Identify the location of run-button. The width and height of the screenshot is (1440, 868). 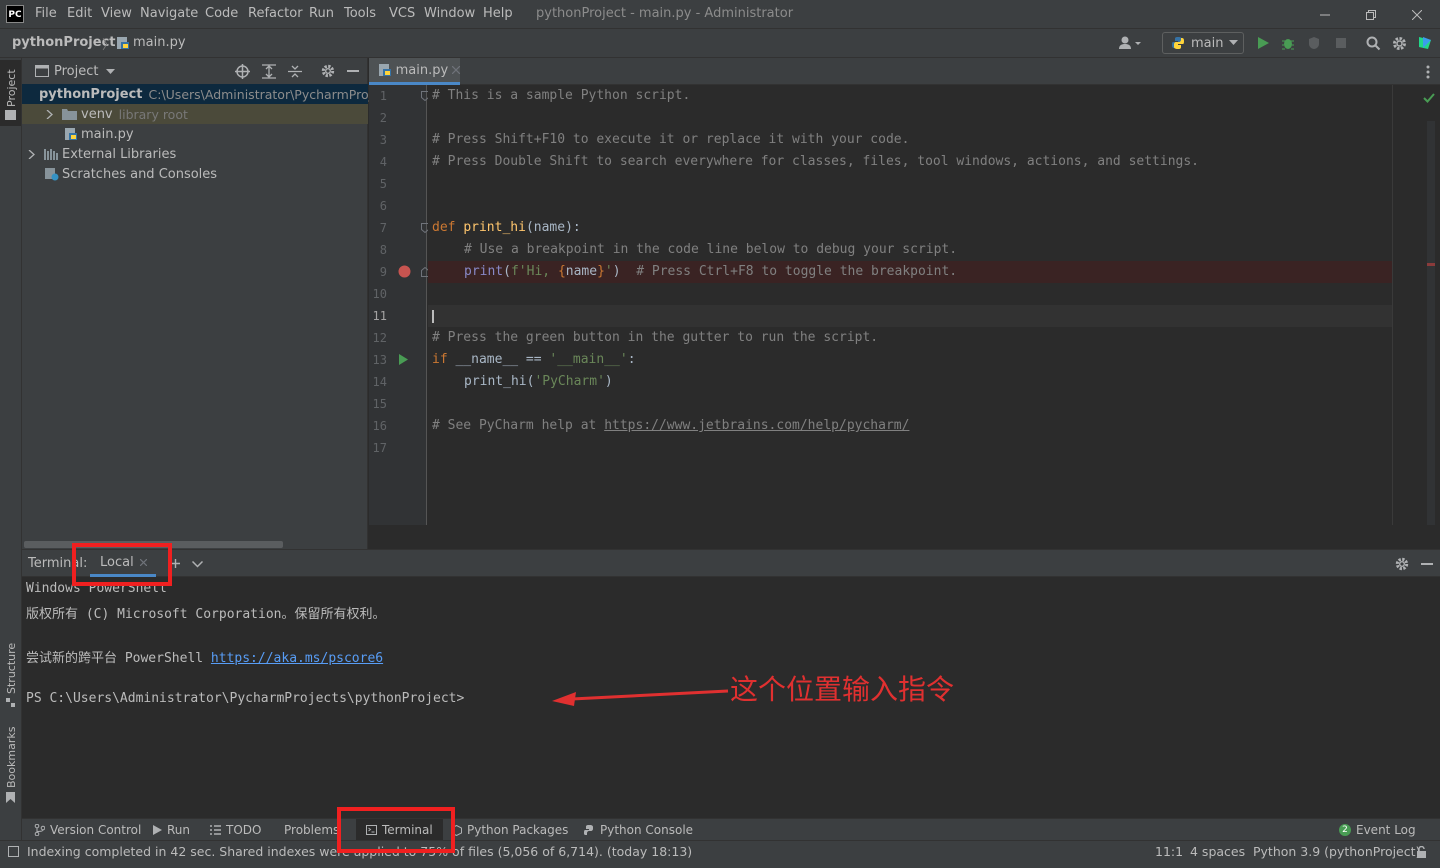
(1263, 43).